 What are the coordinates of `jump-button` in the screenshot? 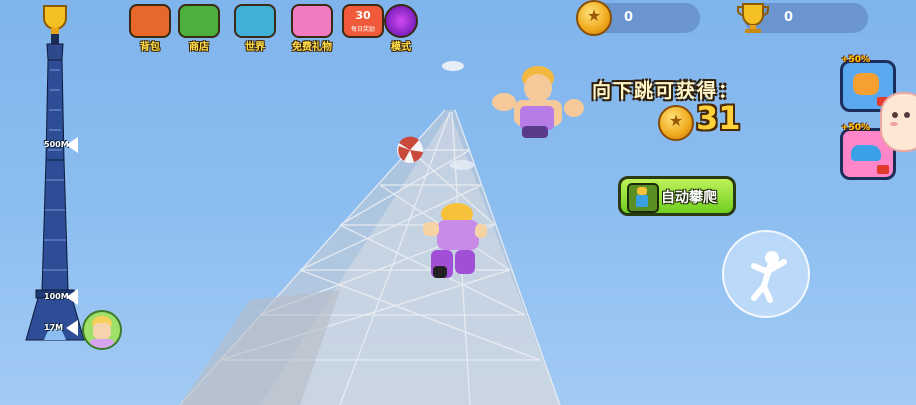 It's located at (766, 274).